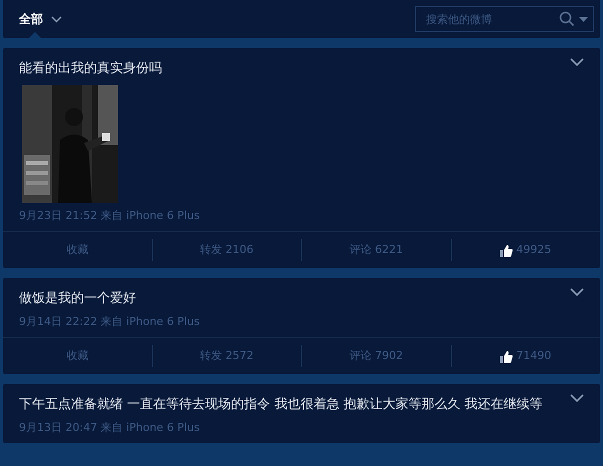 This screenshot has height=466, width=603. What do you see at coordinates (583, 19) in the screenshot?
I see `caret-icon` at bounding box center [583, 19].